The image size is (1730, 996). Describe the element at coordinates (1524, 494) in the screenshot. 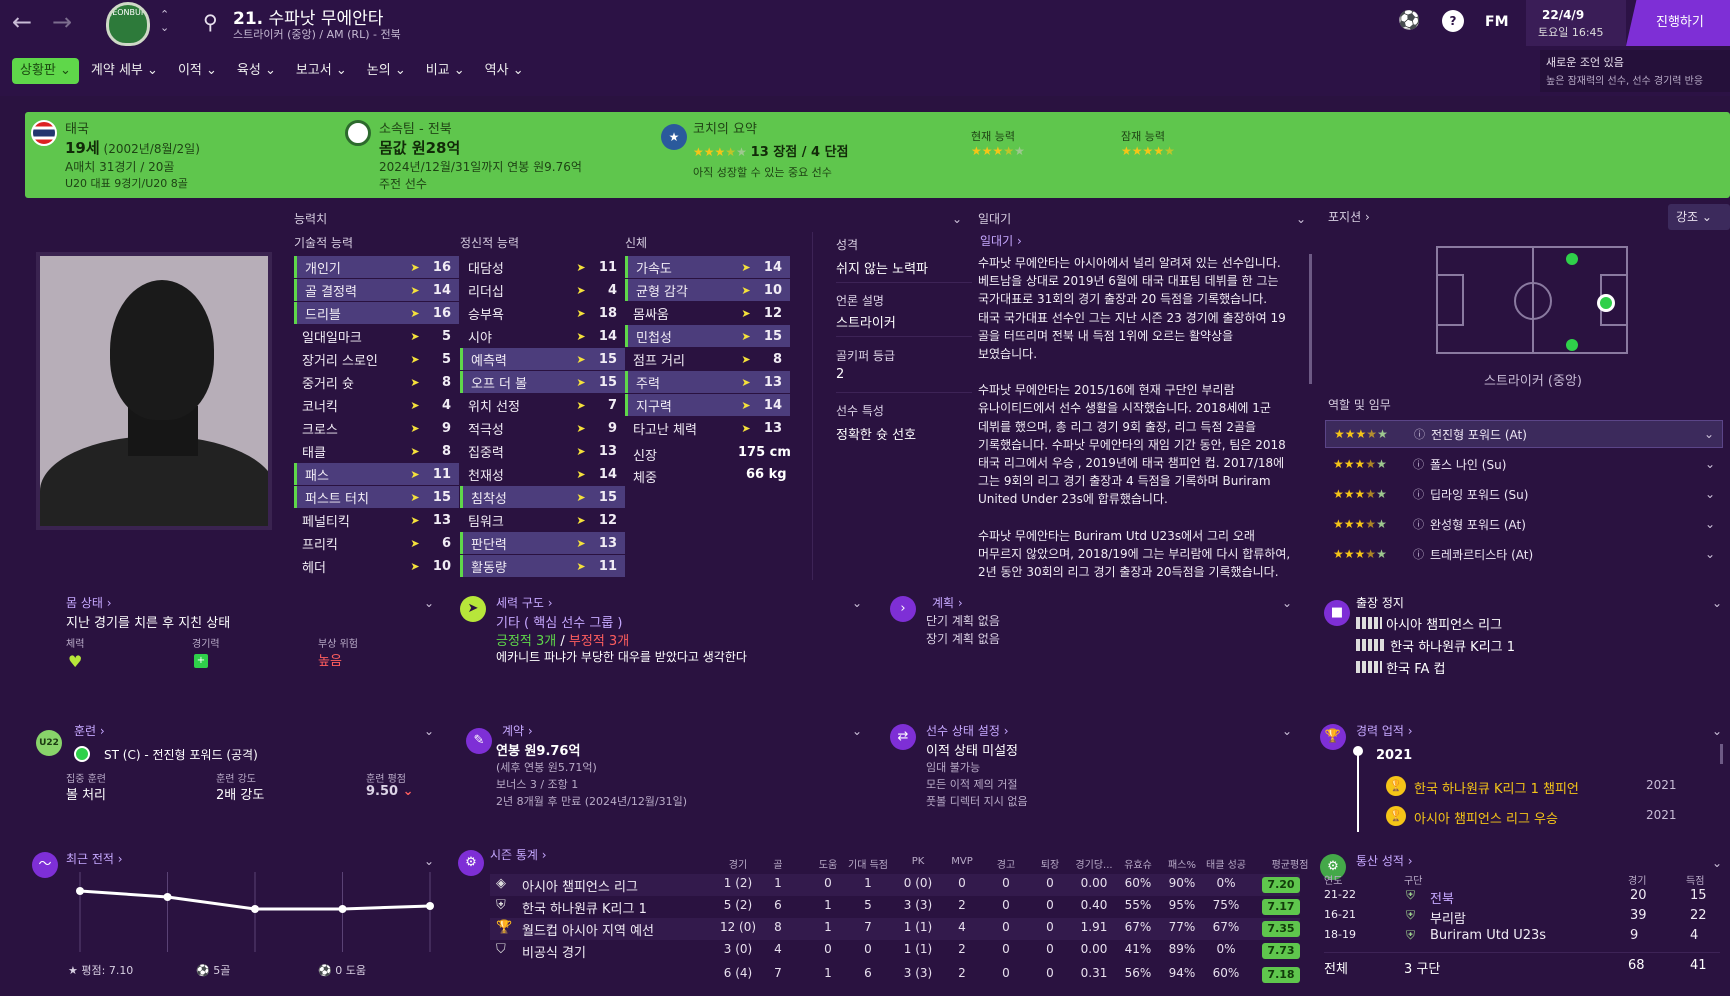

I see `role-item: ★★★★★ ⓘ 딥라잉 포워드 (Su) ⌄` at that location.